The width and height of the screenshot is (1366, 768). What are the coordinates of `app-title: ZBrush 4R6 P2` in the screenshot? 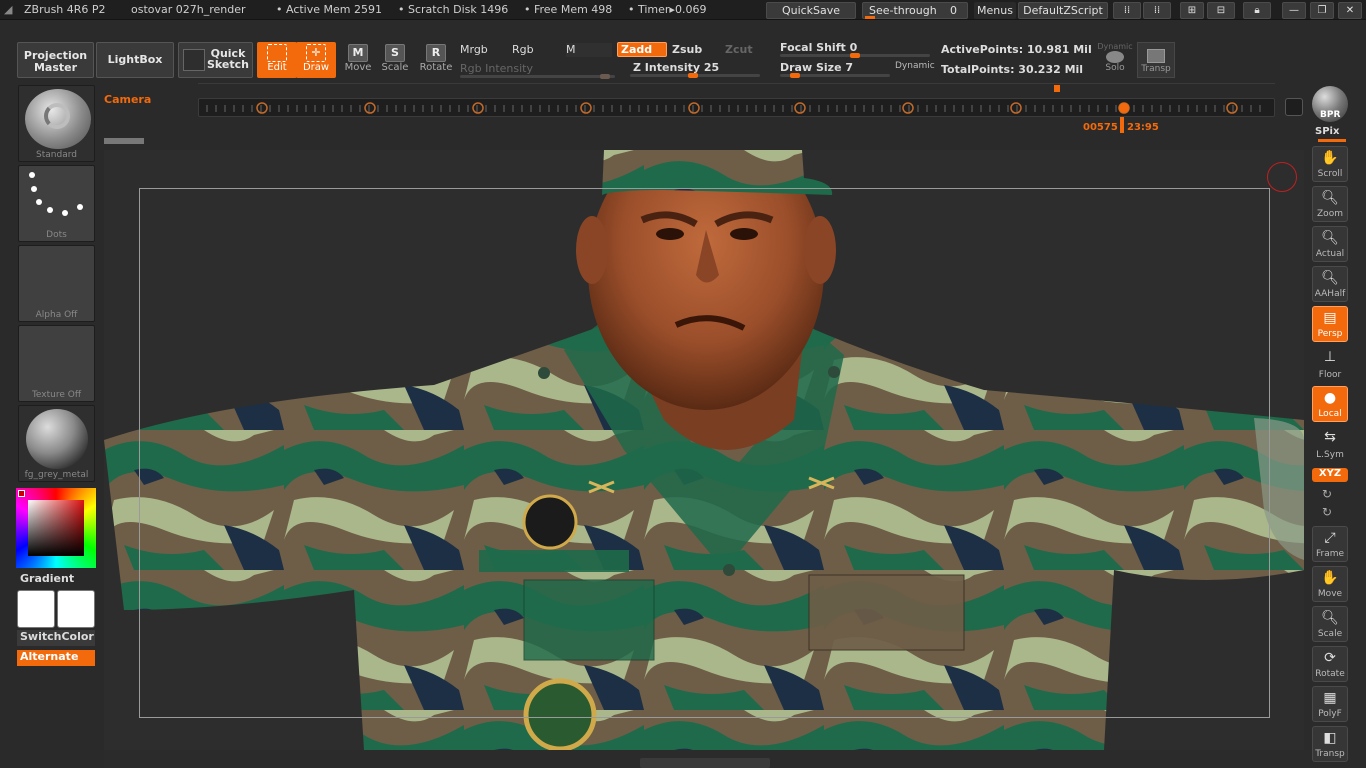 It's located at (65, 9).